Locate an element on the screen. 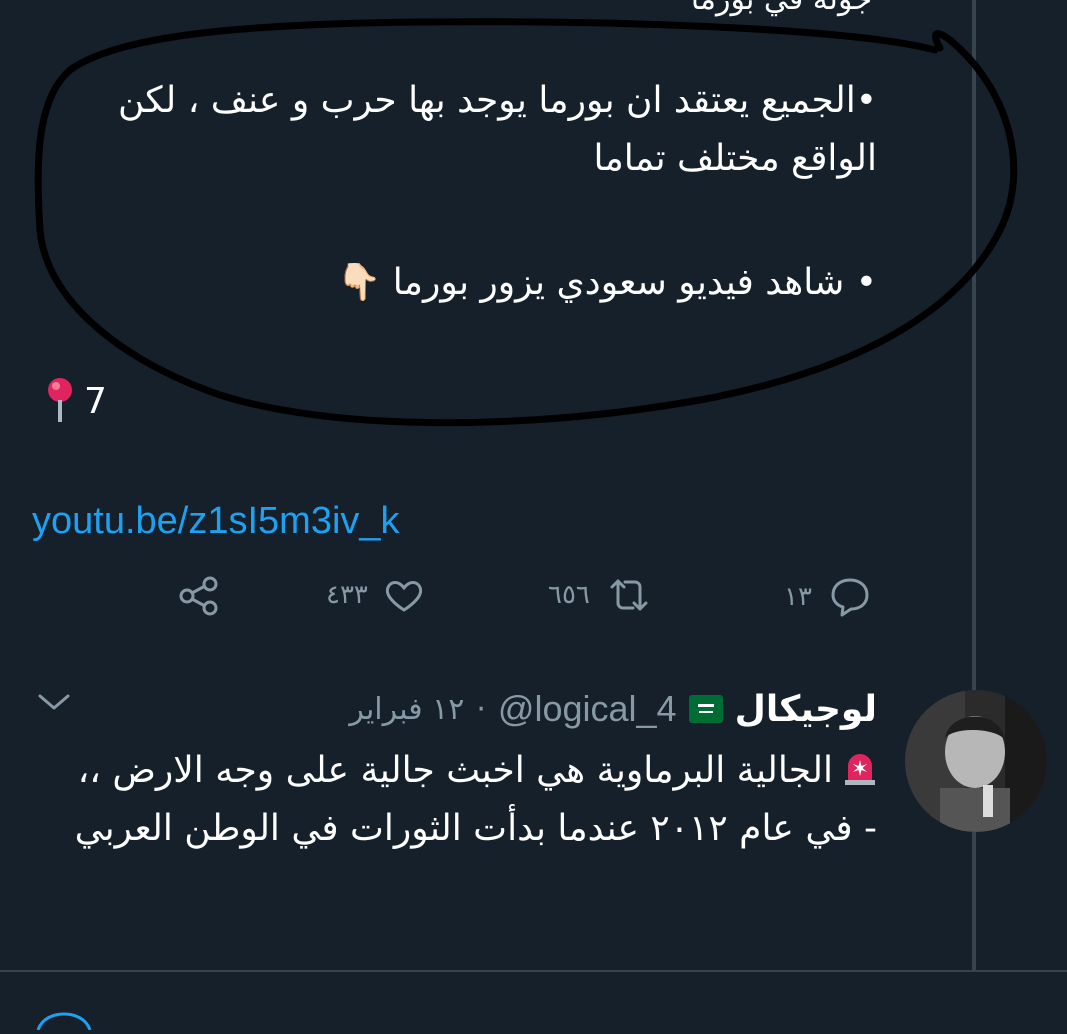 Image resolution: width=1067 pixels, height=1034 pixels. pin-line: 7 is located at coordinates (73, 401).